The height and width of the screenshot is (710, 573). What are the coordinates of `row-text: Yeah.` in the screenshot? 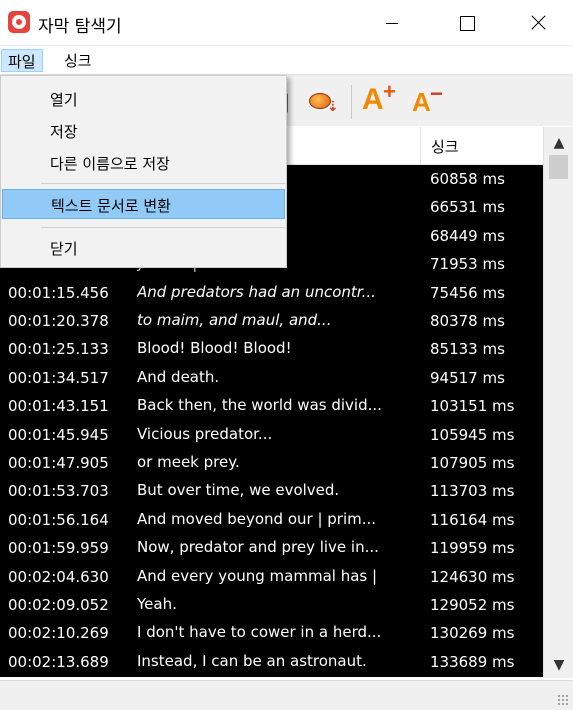 It's located at (157, 604).